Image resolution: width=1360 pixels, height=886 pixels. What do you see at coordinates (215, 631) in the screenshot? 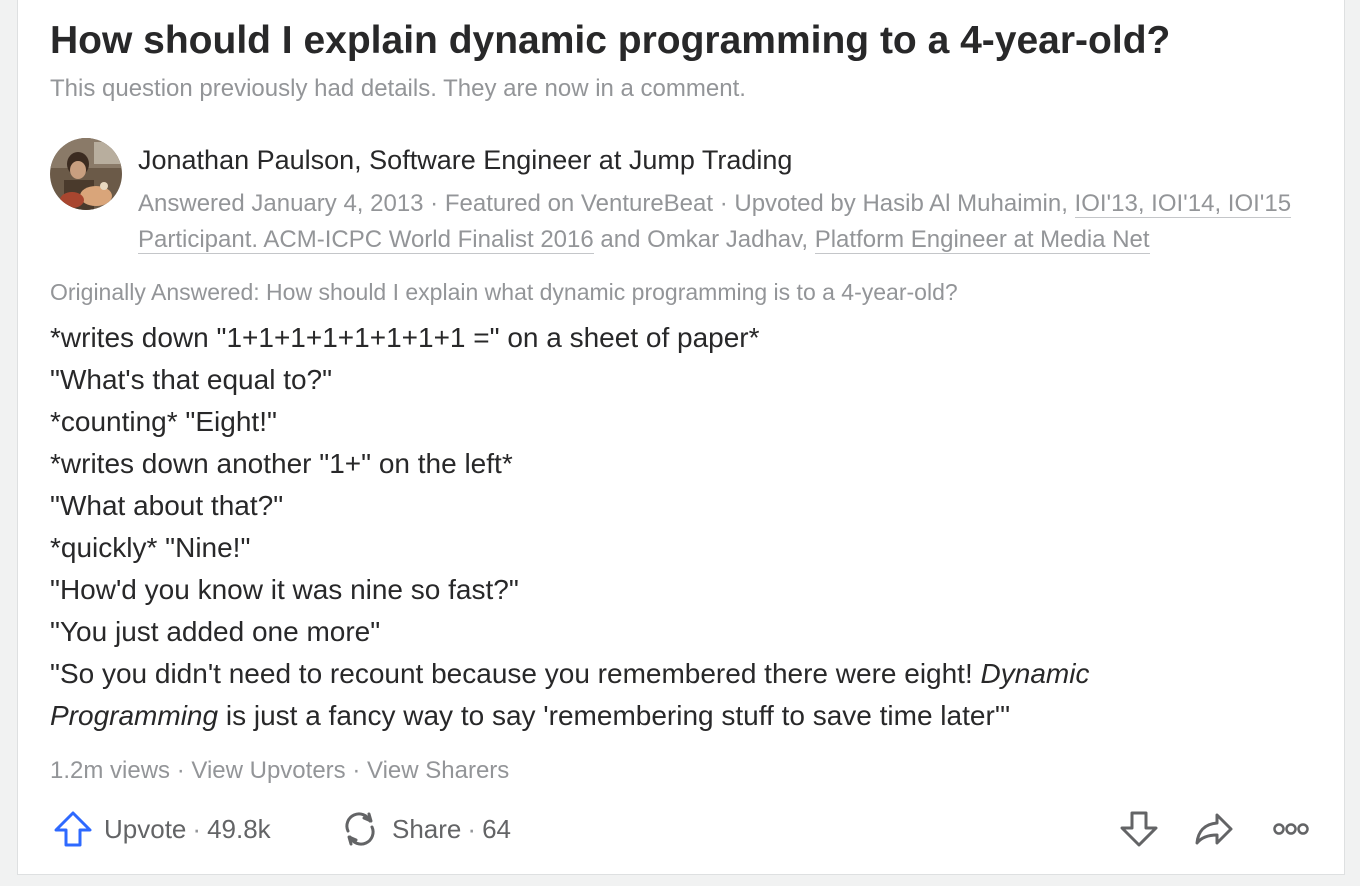
I see `answer-line: "You just added one more"` at bounding box center [215, 631].